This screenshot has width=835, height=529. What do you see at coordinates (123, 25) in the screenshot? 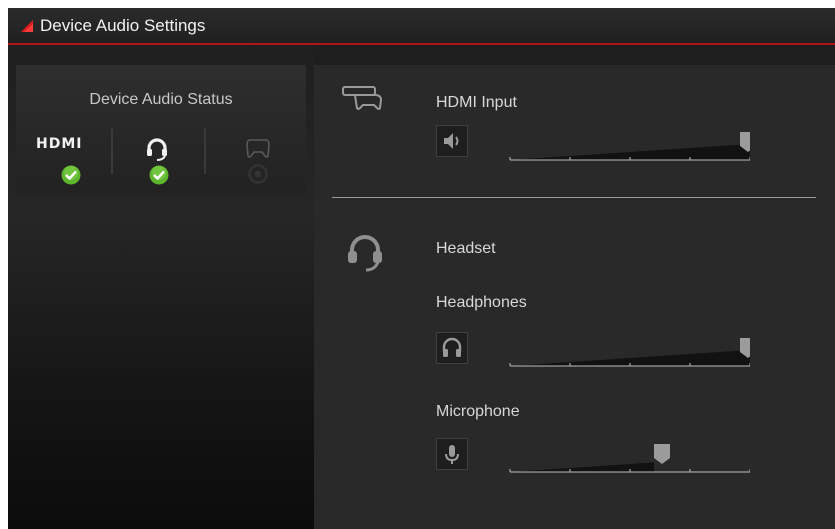
I see `window-title: Device Audio Settings` at bounding box center [123, 25].